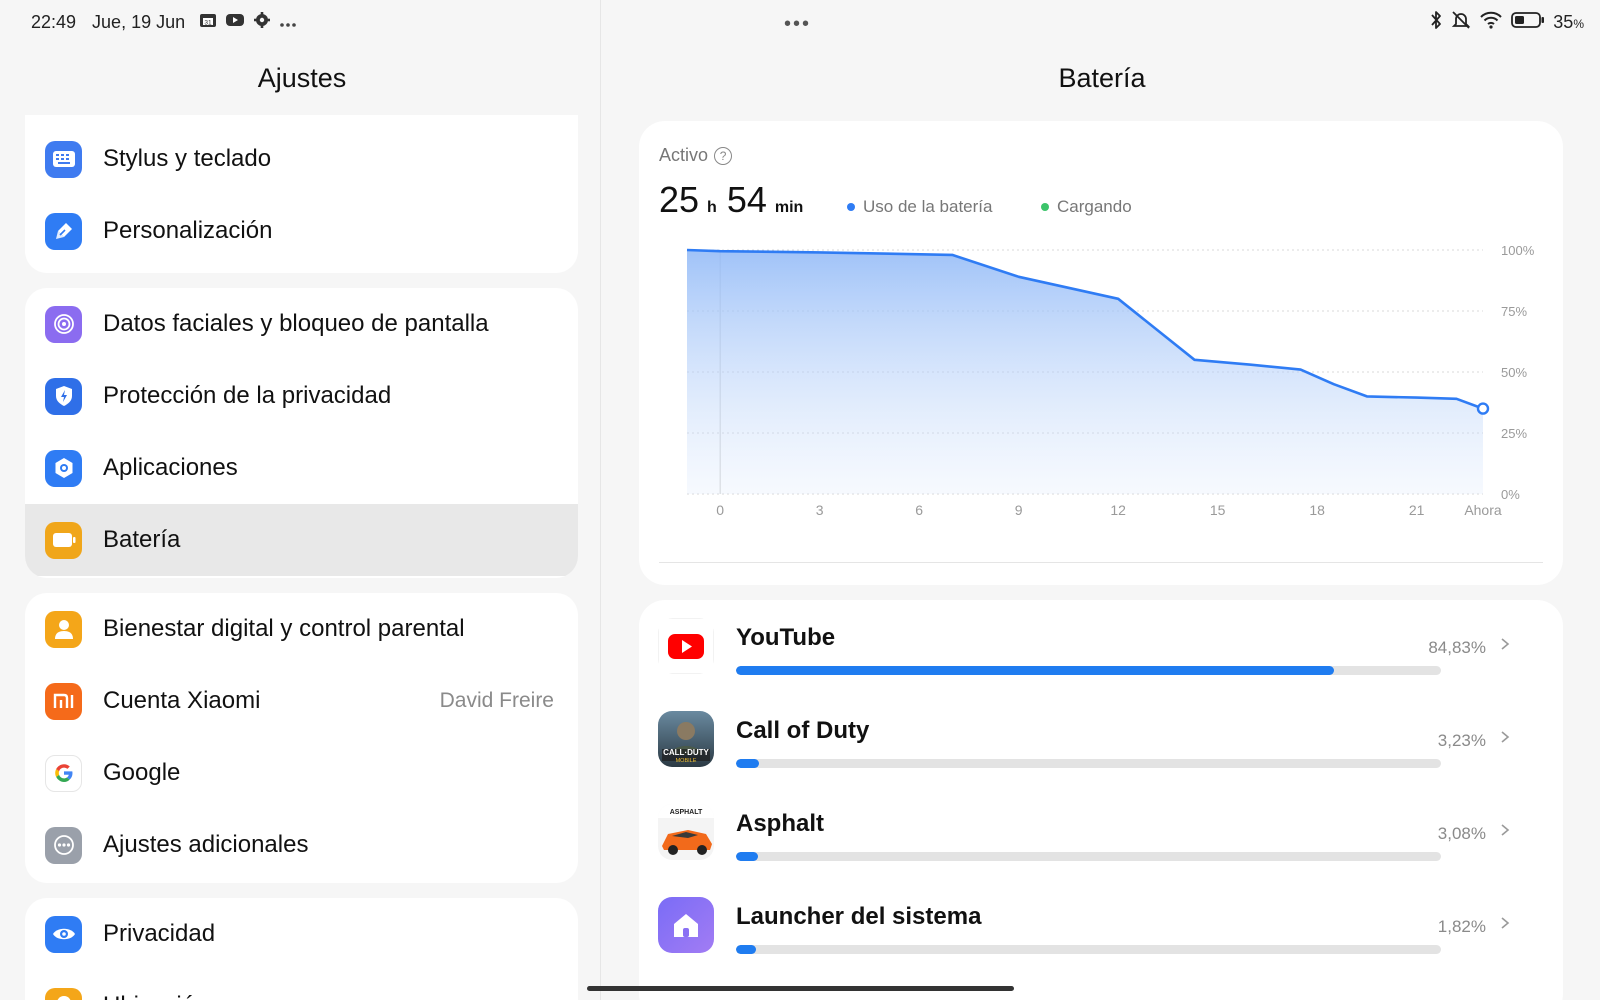 The image size is (1600, 1000). What do you see at coordinates (1514, 311) in the screenshot?
I see `y-tick-label: 75%` at bounding box center [1514, 311].